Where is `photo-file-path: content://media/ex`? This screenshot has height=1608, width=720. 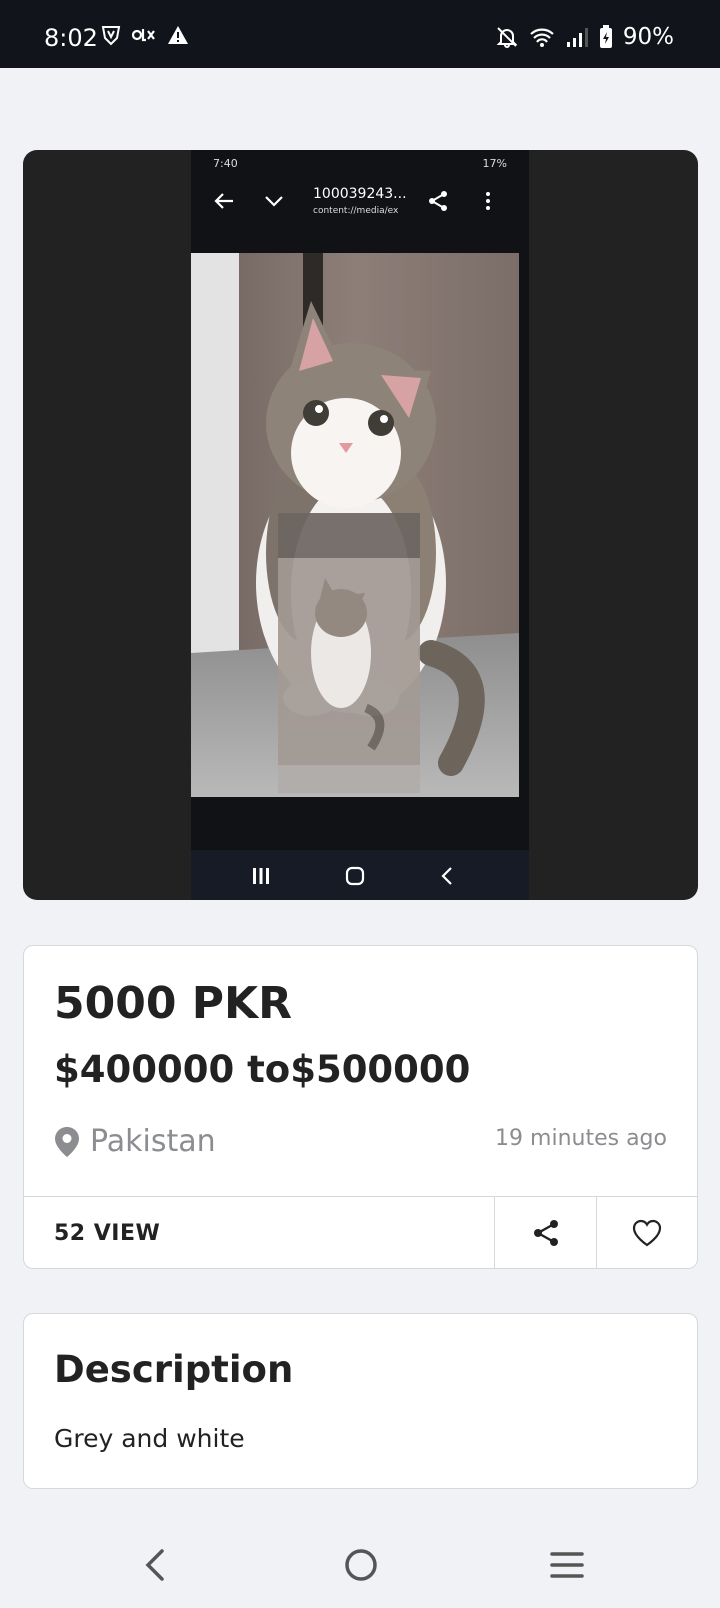
photo-file-path: content://media/ex is located at coordinates (356, 211).